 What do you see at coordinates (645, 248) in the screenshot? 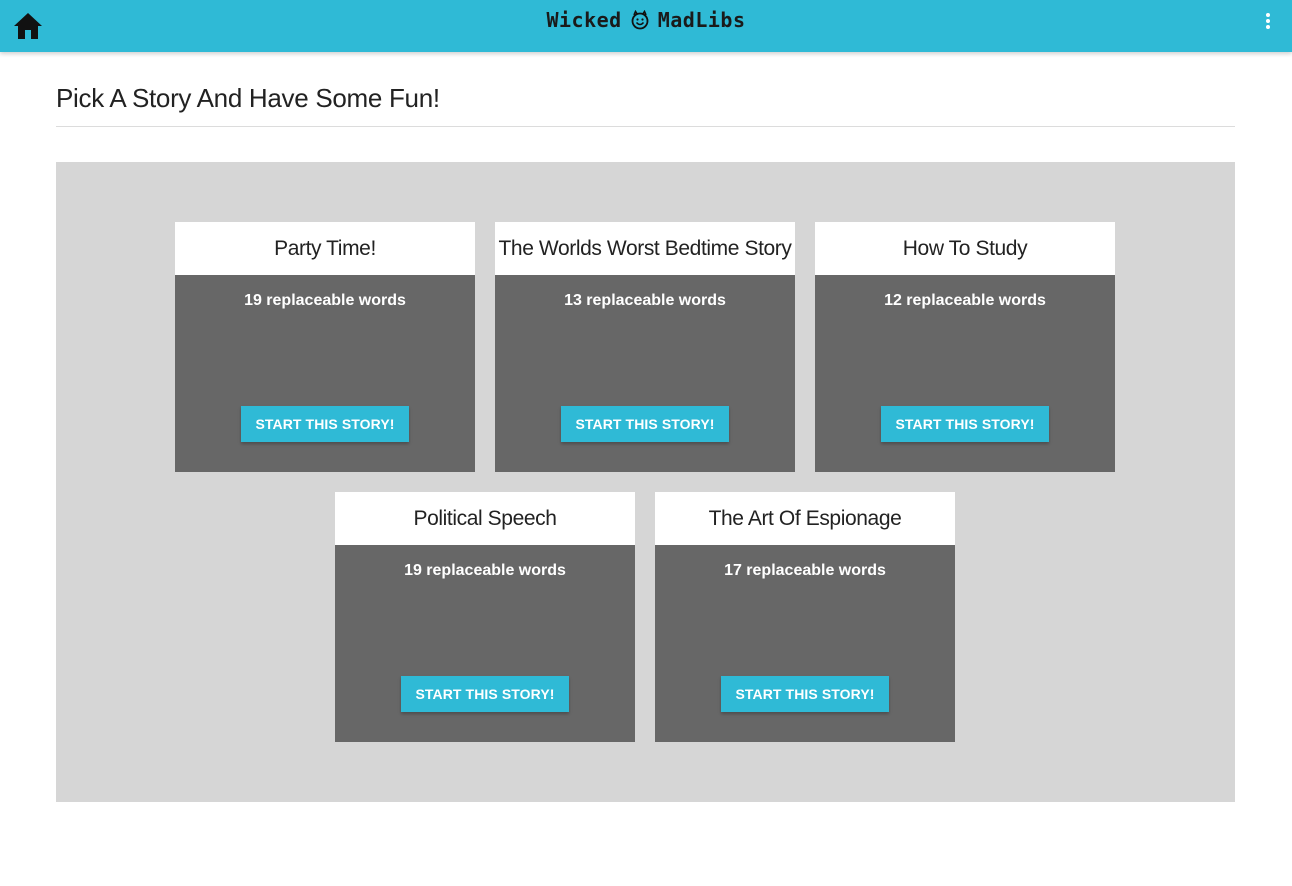
I see `story-title: The Worlds Worst Bedtime Story` at bounding box center [645, 248].